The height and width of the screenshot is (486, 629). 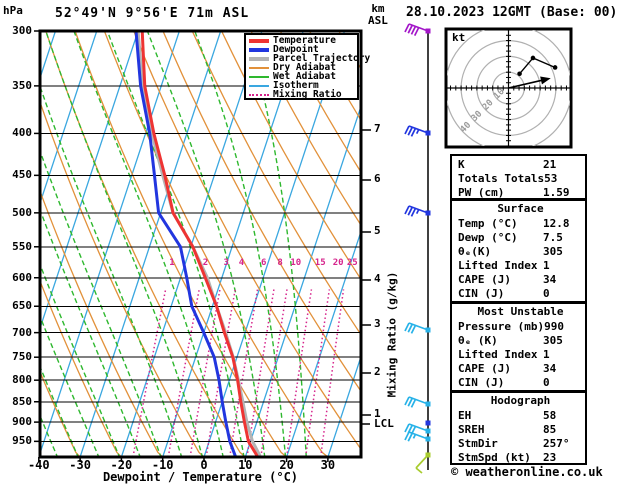 What do you see at coordinates (555, 67) in the screenshot?
I see `hodograph-trace-point` at bounding box center [555, 67].